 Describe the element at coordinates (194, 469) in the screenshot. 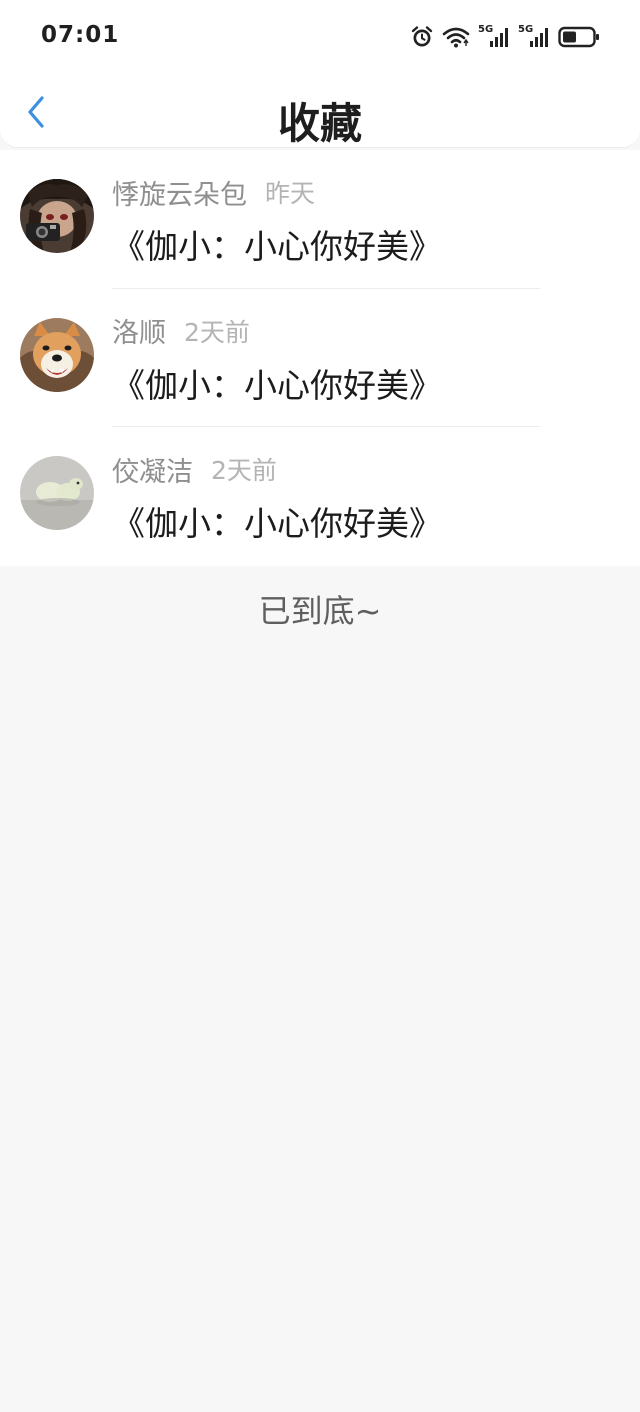

I see `item-meta: 佼凝洁 2天前` at that location.